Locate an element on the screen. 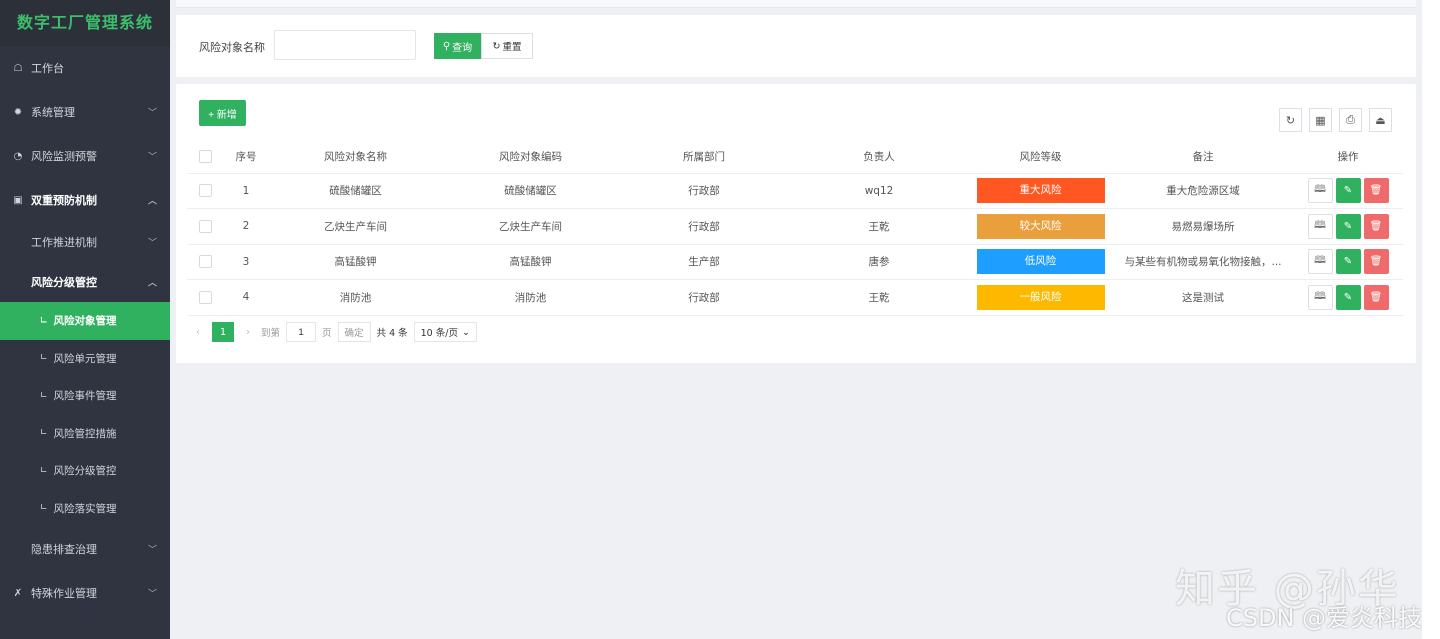  sidebar-sub-work-promotion: 工作推进机制 ﹀ is located at coordinates (85, 242).